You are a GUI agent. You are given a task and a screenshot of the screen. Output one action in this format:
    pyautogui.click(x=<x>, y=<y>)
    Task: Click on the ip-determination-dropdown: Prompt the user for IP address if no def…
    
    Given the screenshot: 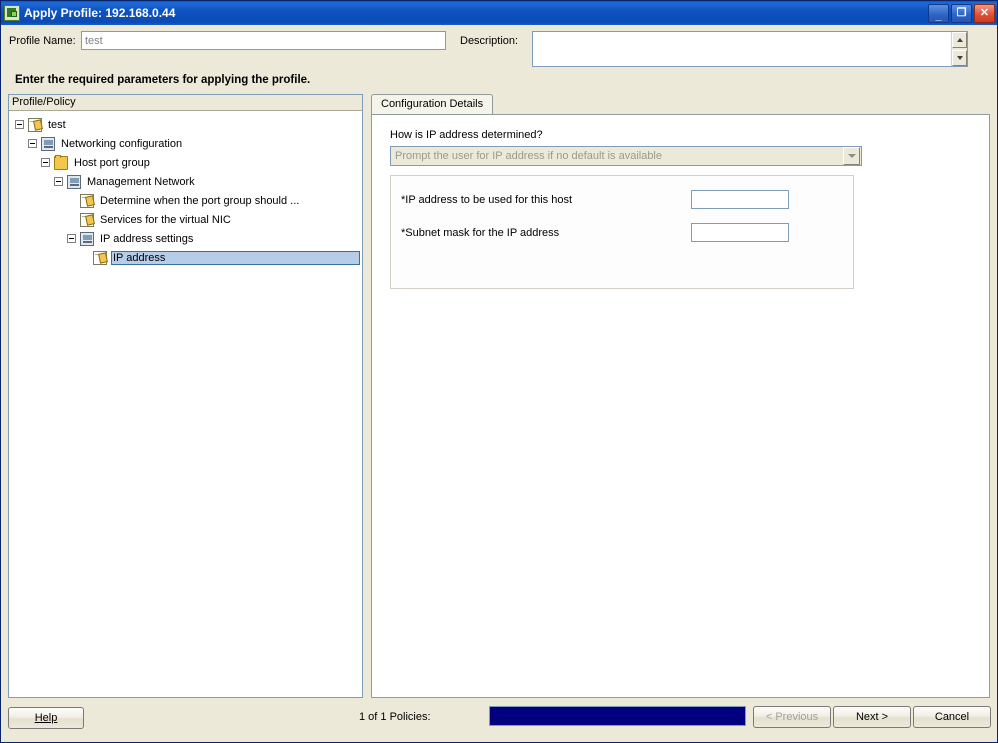 What is the action you would take?
    pyautogui.click(x=626, y=156)
    